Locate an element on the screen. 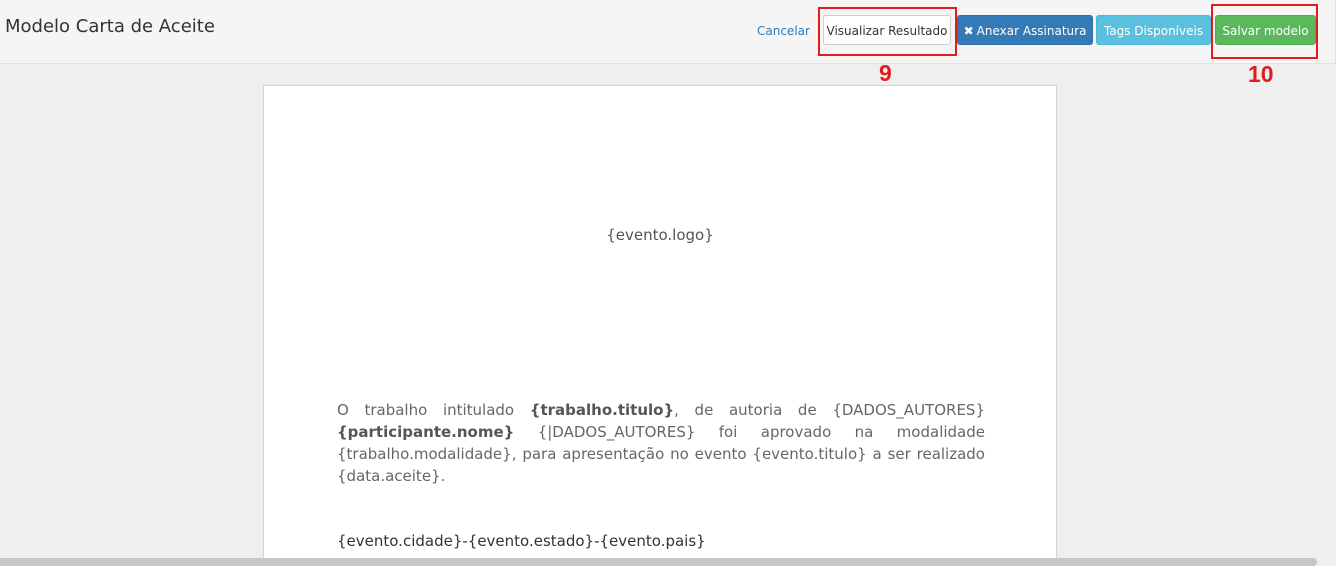 The image size is (1336, 566). work-title-tag: {trabalho.titulo} is located at coordinates (602, 410).